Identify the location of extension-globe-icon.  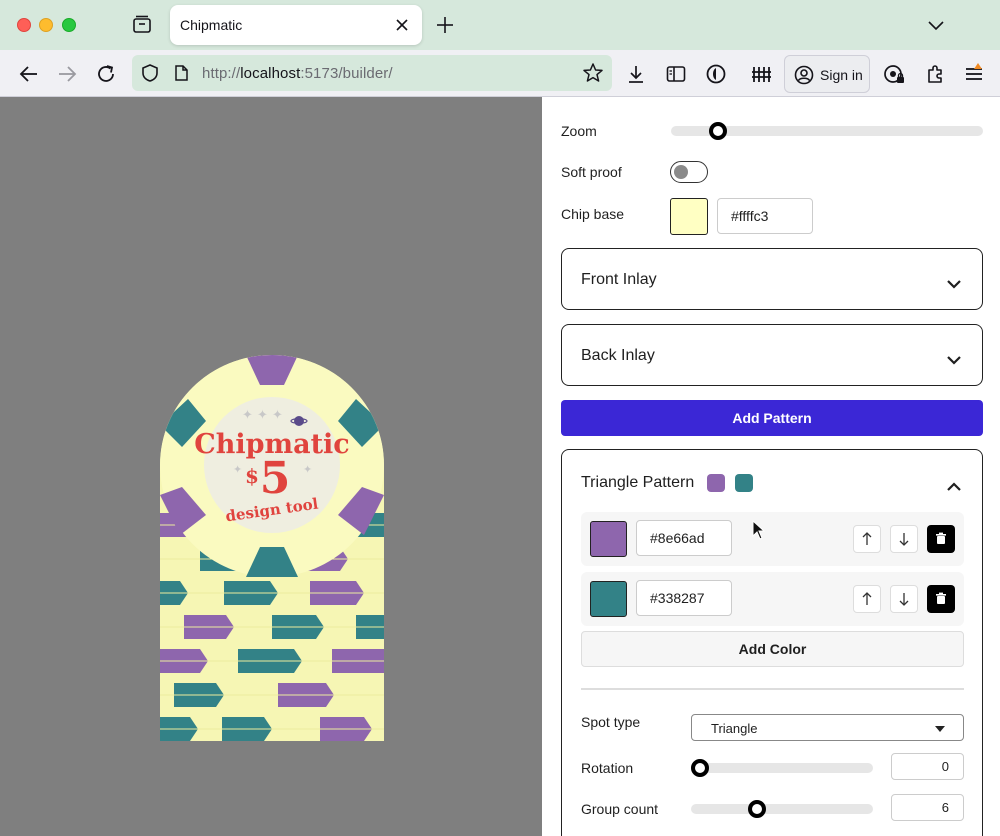
(716, 74).